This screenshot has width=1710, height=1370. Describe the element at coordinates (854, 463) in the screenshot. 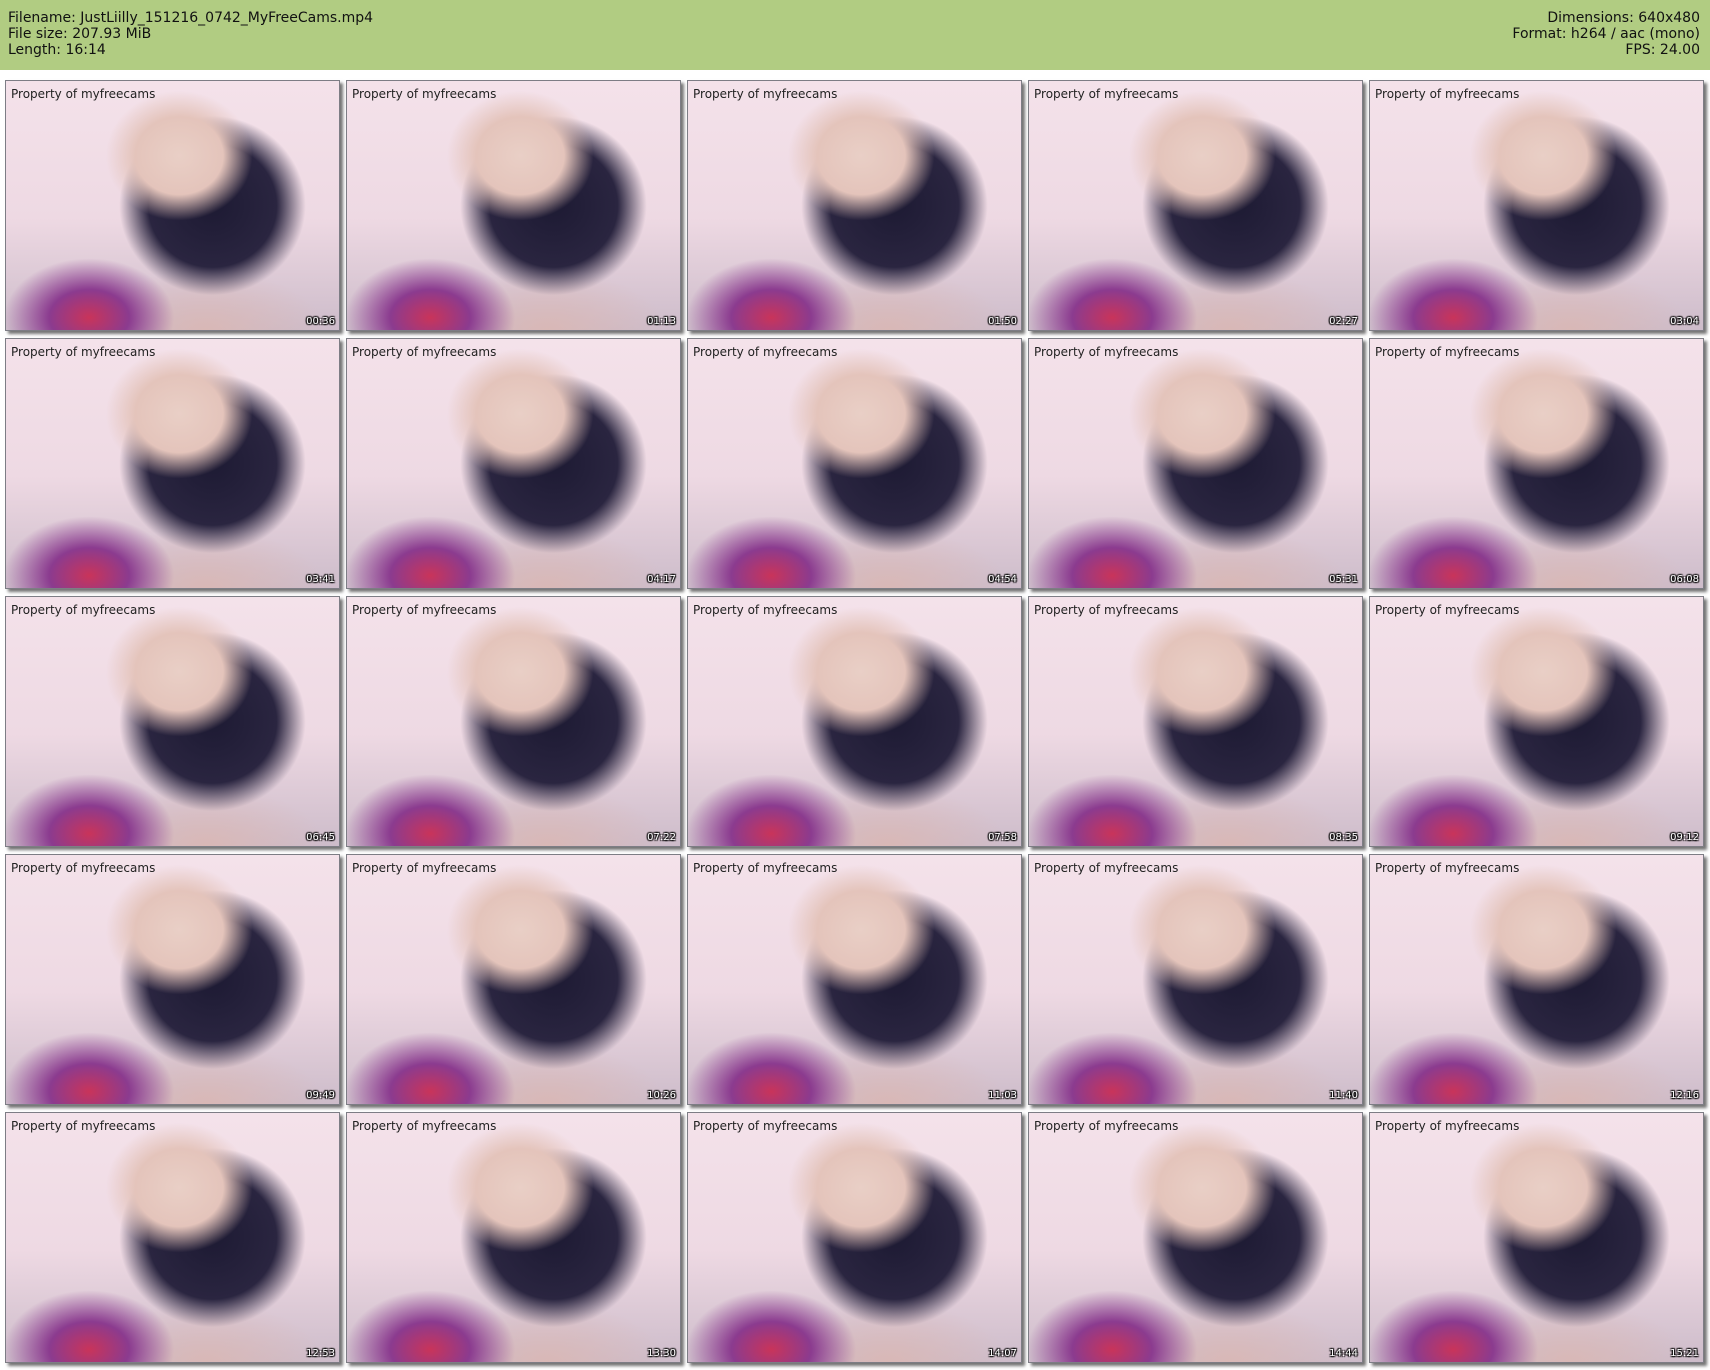

I see `video-thumbnail: Property of myfreecams 04:54` at that location.